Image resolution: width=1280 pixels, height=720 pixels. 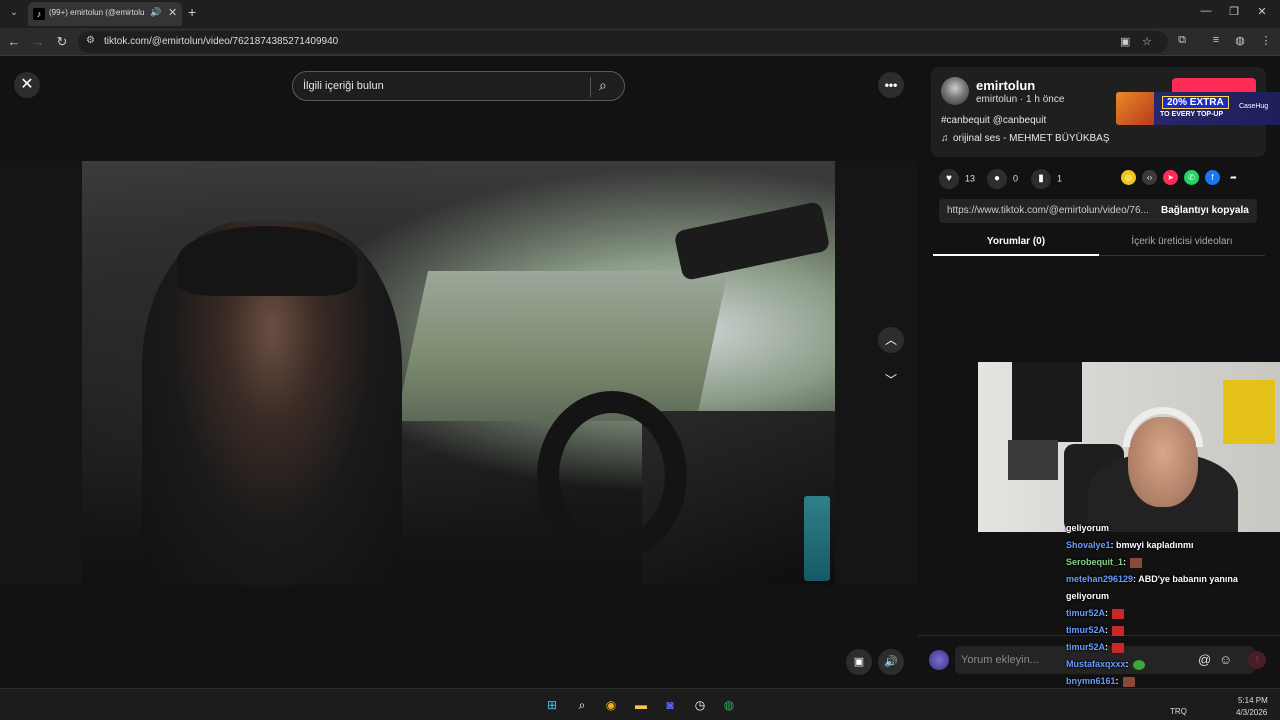 What do you see at coordinates (1192, 114) in the screenshot?
I see `ad-subline: TO EVERY TOP-UP` at bounding box center [1192, 114].